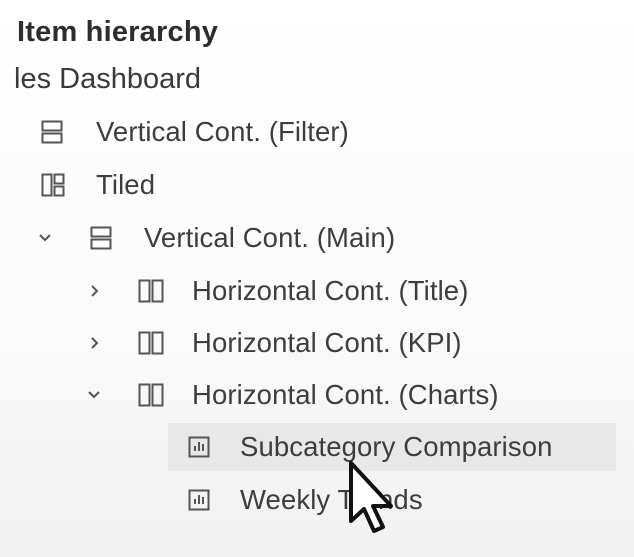 This screenshot has height=557, width=634. Describe the element at coordinates (345, 394) in the screenshot. I see `tree-item-label: Horizontal Cont. (Charts)` at that location.